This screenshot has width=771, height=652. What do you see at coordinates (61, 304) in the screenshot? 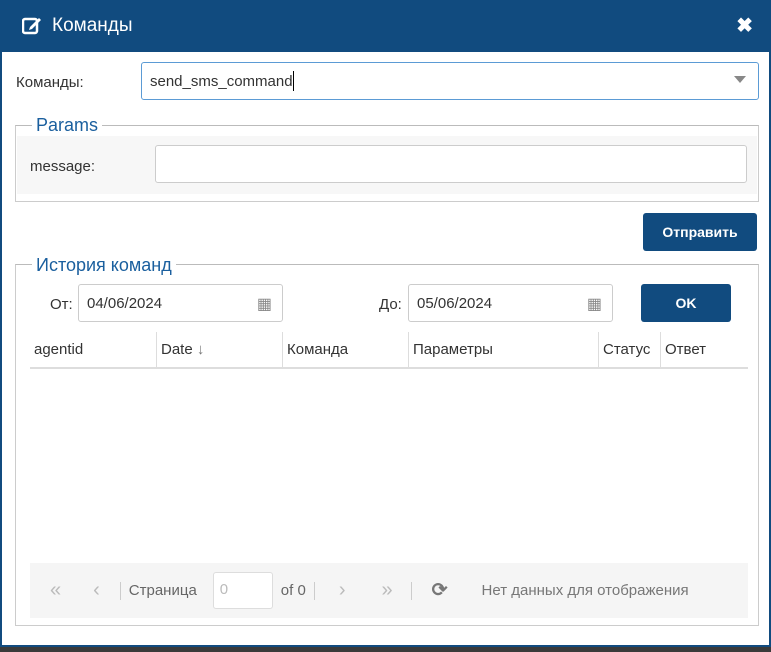
I see `from-label: От:` at bounding box center [61, 304].